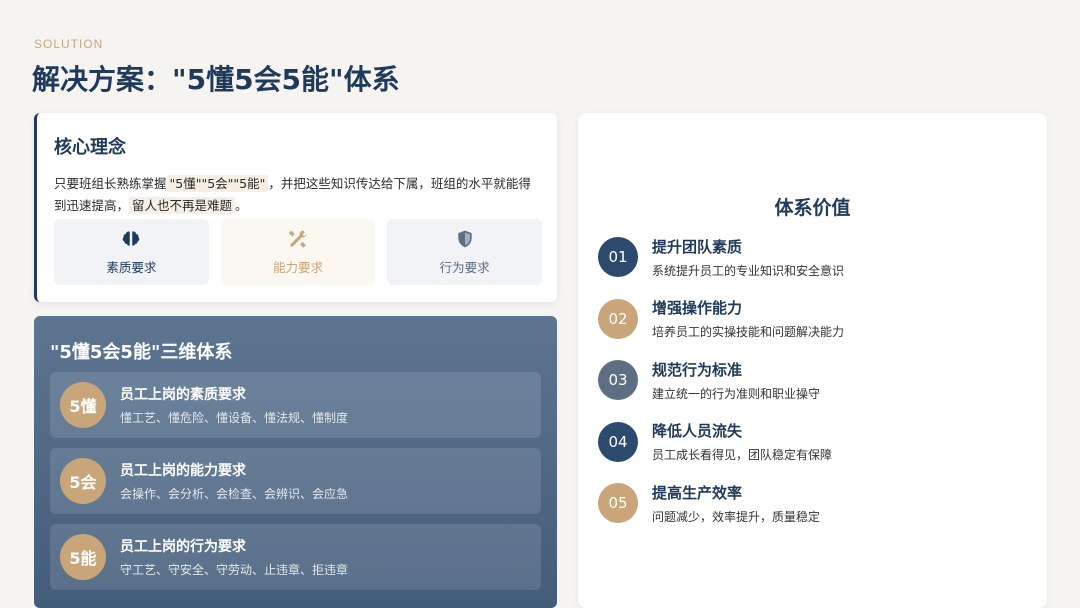 The height and width of the screenshot is (608, 1080). What do you see at coordinates (697, 369) in the screenshot?
I see `value-heading: 规范行为标准` at bounding box center [697, 369].